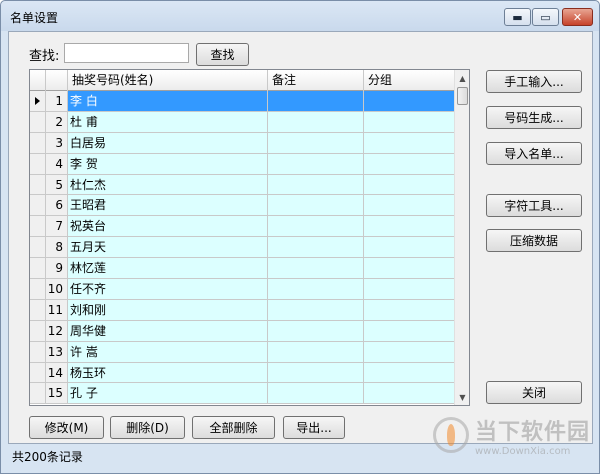 The height and width of the screenshot is (474, 600). I want to click on minimize-button: ▬, so click(517, 17).